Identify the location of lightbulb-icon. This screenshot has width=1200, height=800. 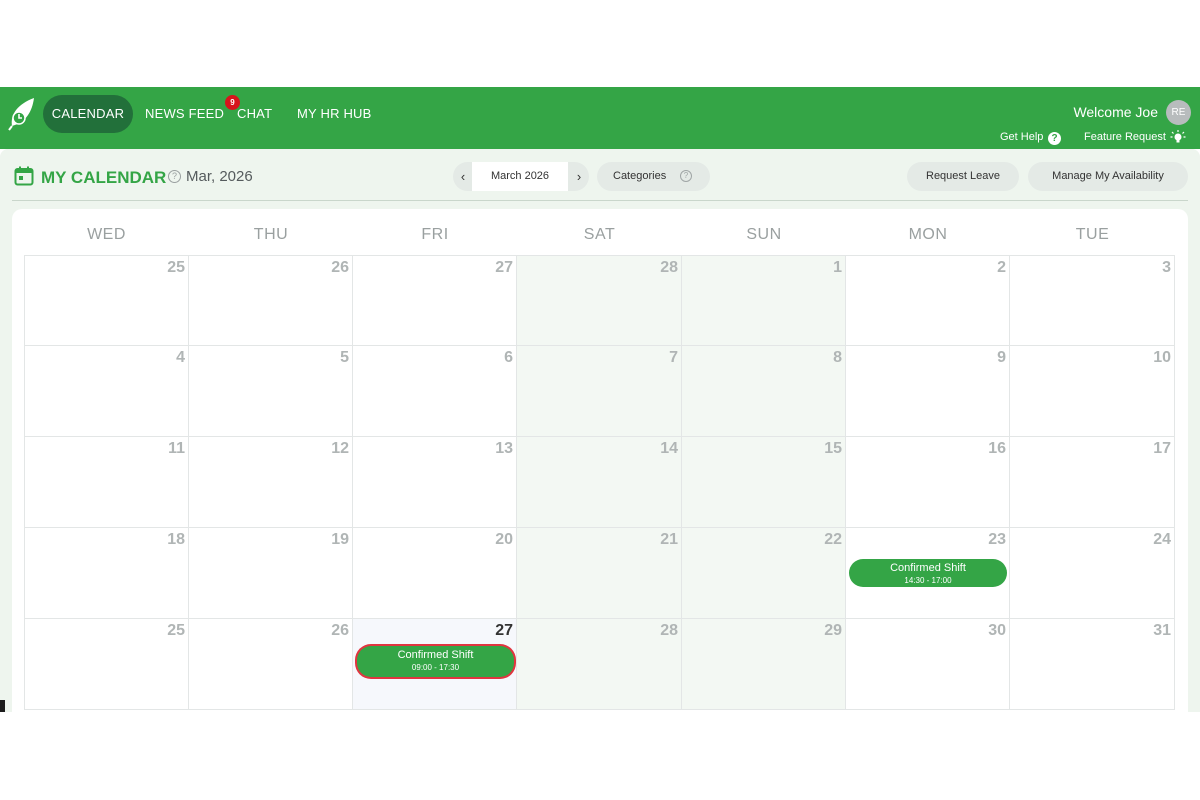
(1178, 137).